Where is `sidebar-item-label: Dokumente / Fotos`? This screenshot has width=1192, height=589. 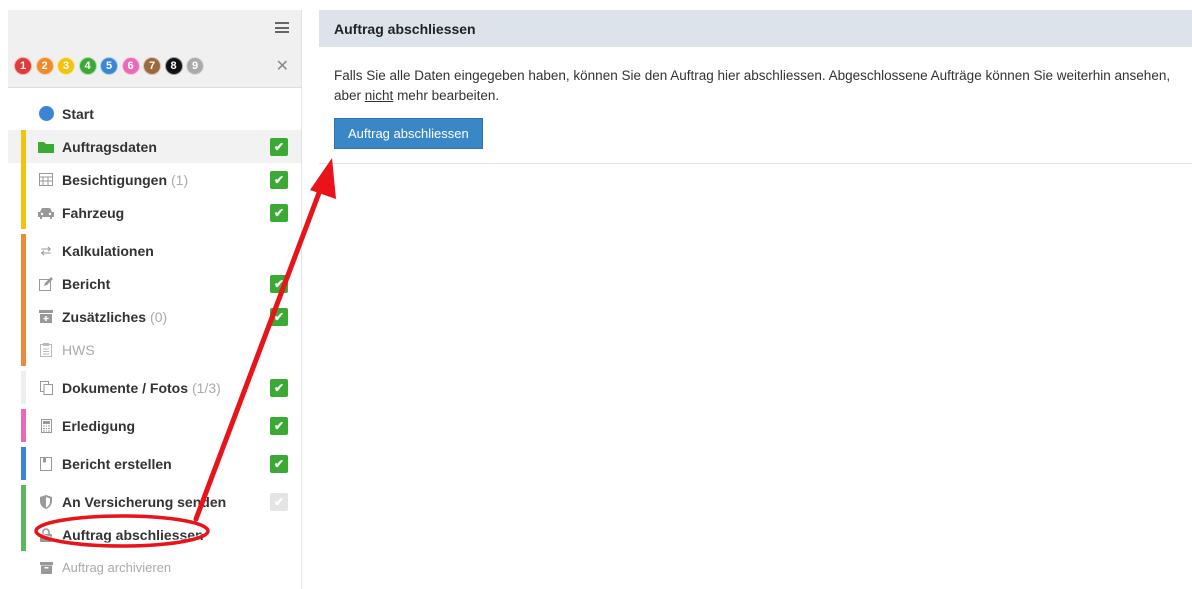
sidebar-item-label: Dokumente / Fotos is located at coordinates (125, 387).